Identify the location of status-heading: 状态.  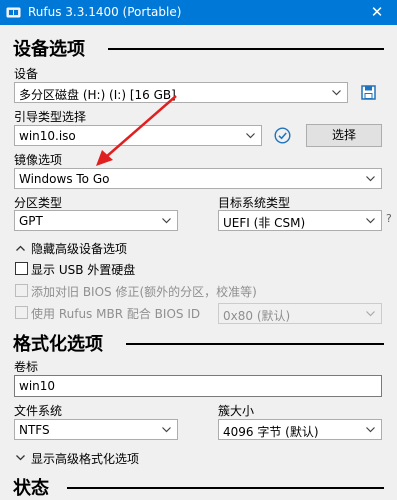
(31, 488).